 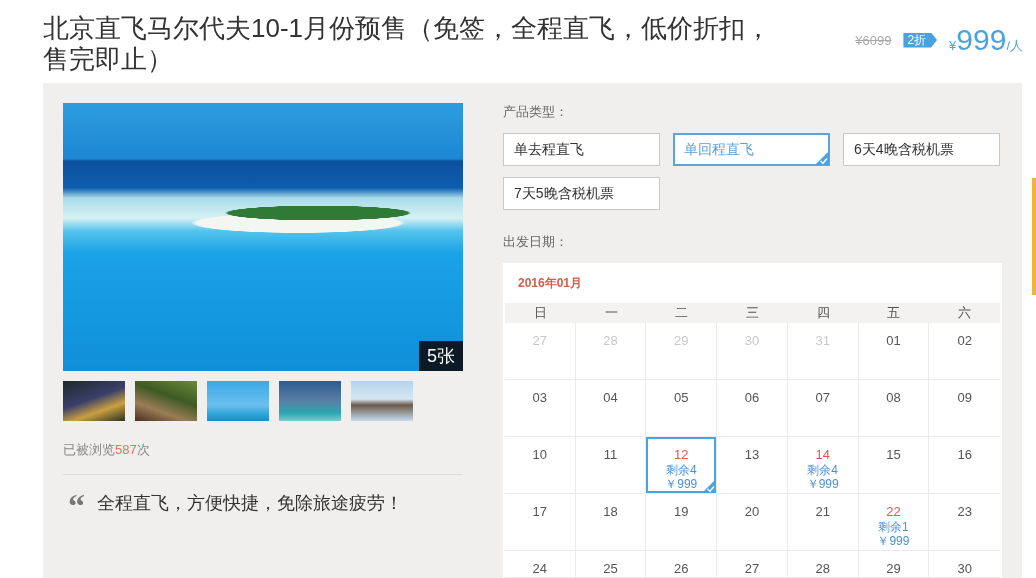 I want to click on calendar-day: 20, so click(x=752, y=522).